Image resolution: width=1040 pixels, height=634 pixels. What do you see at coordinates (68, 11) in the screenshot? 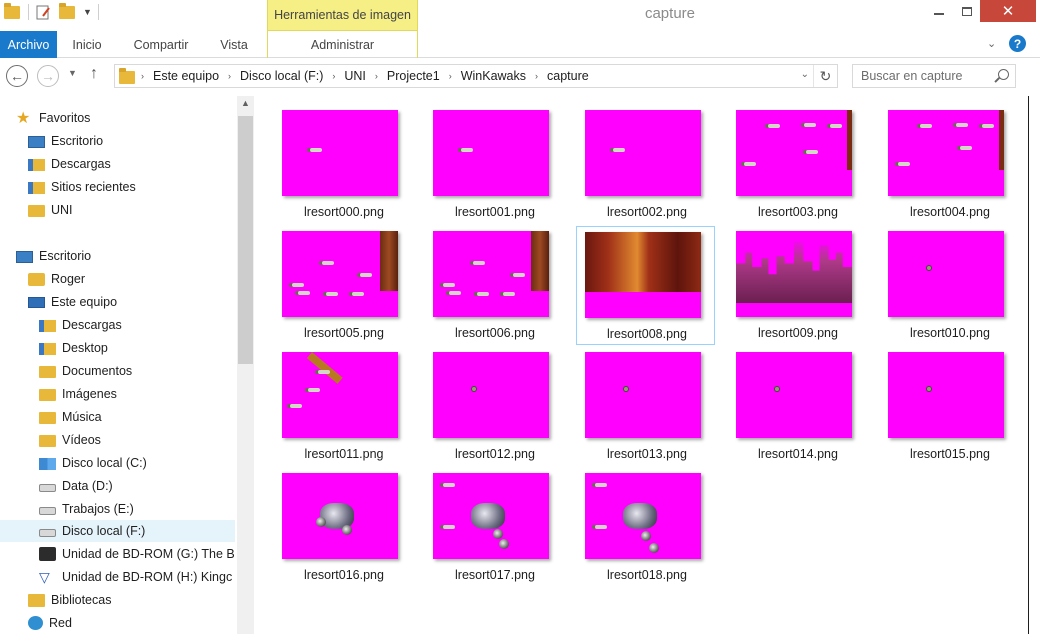
I see `new-folder-icon` at bounding box center [68, 11].